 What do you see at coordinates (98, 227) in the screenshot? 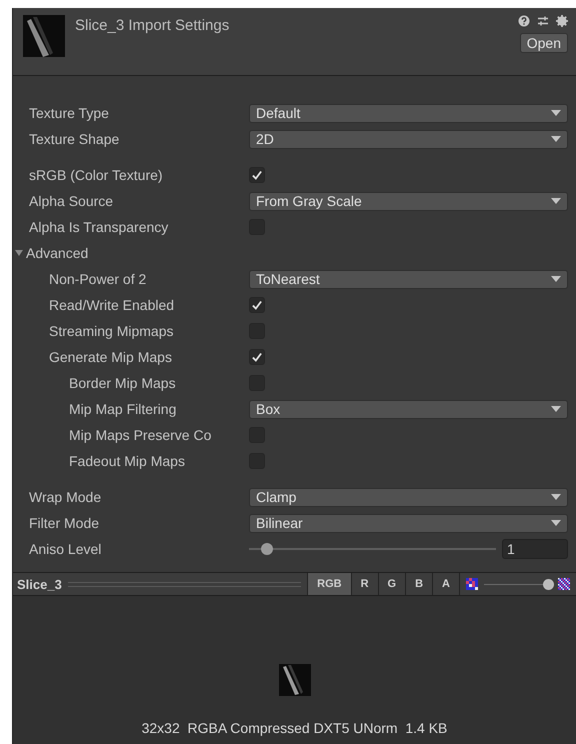
I see `field-label: Alpha Is Transparency` at bounding box center [98, 227].